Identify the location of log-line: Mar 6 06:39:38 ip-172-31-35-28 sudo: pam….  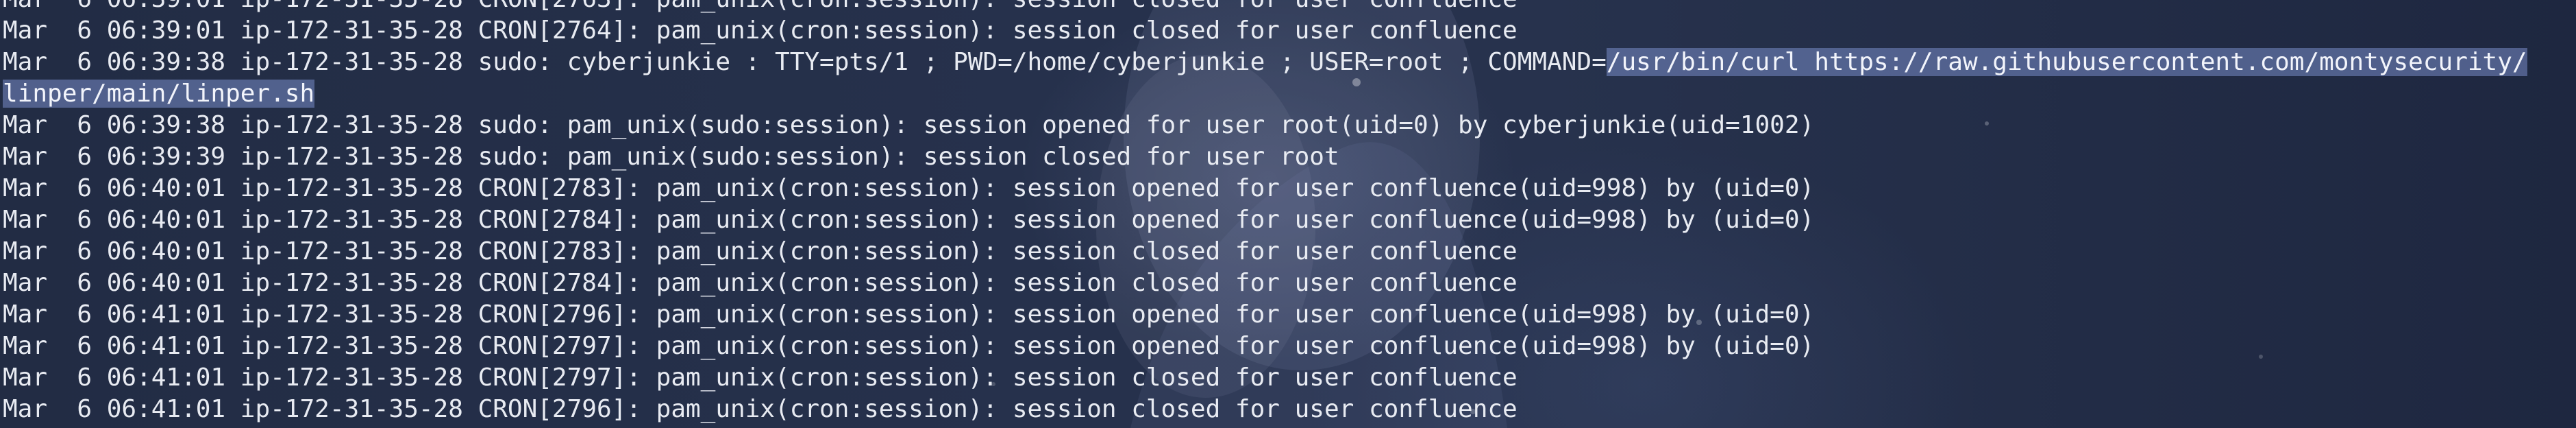
(1265, 125).